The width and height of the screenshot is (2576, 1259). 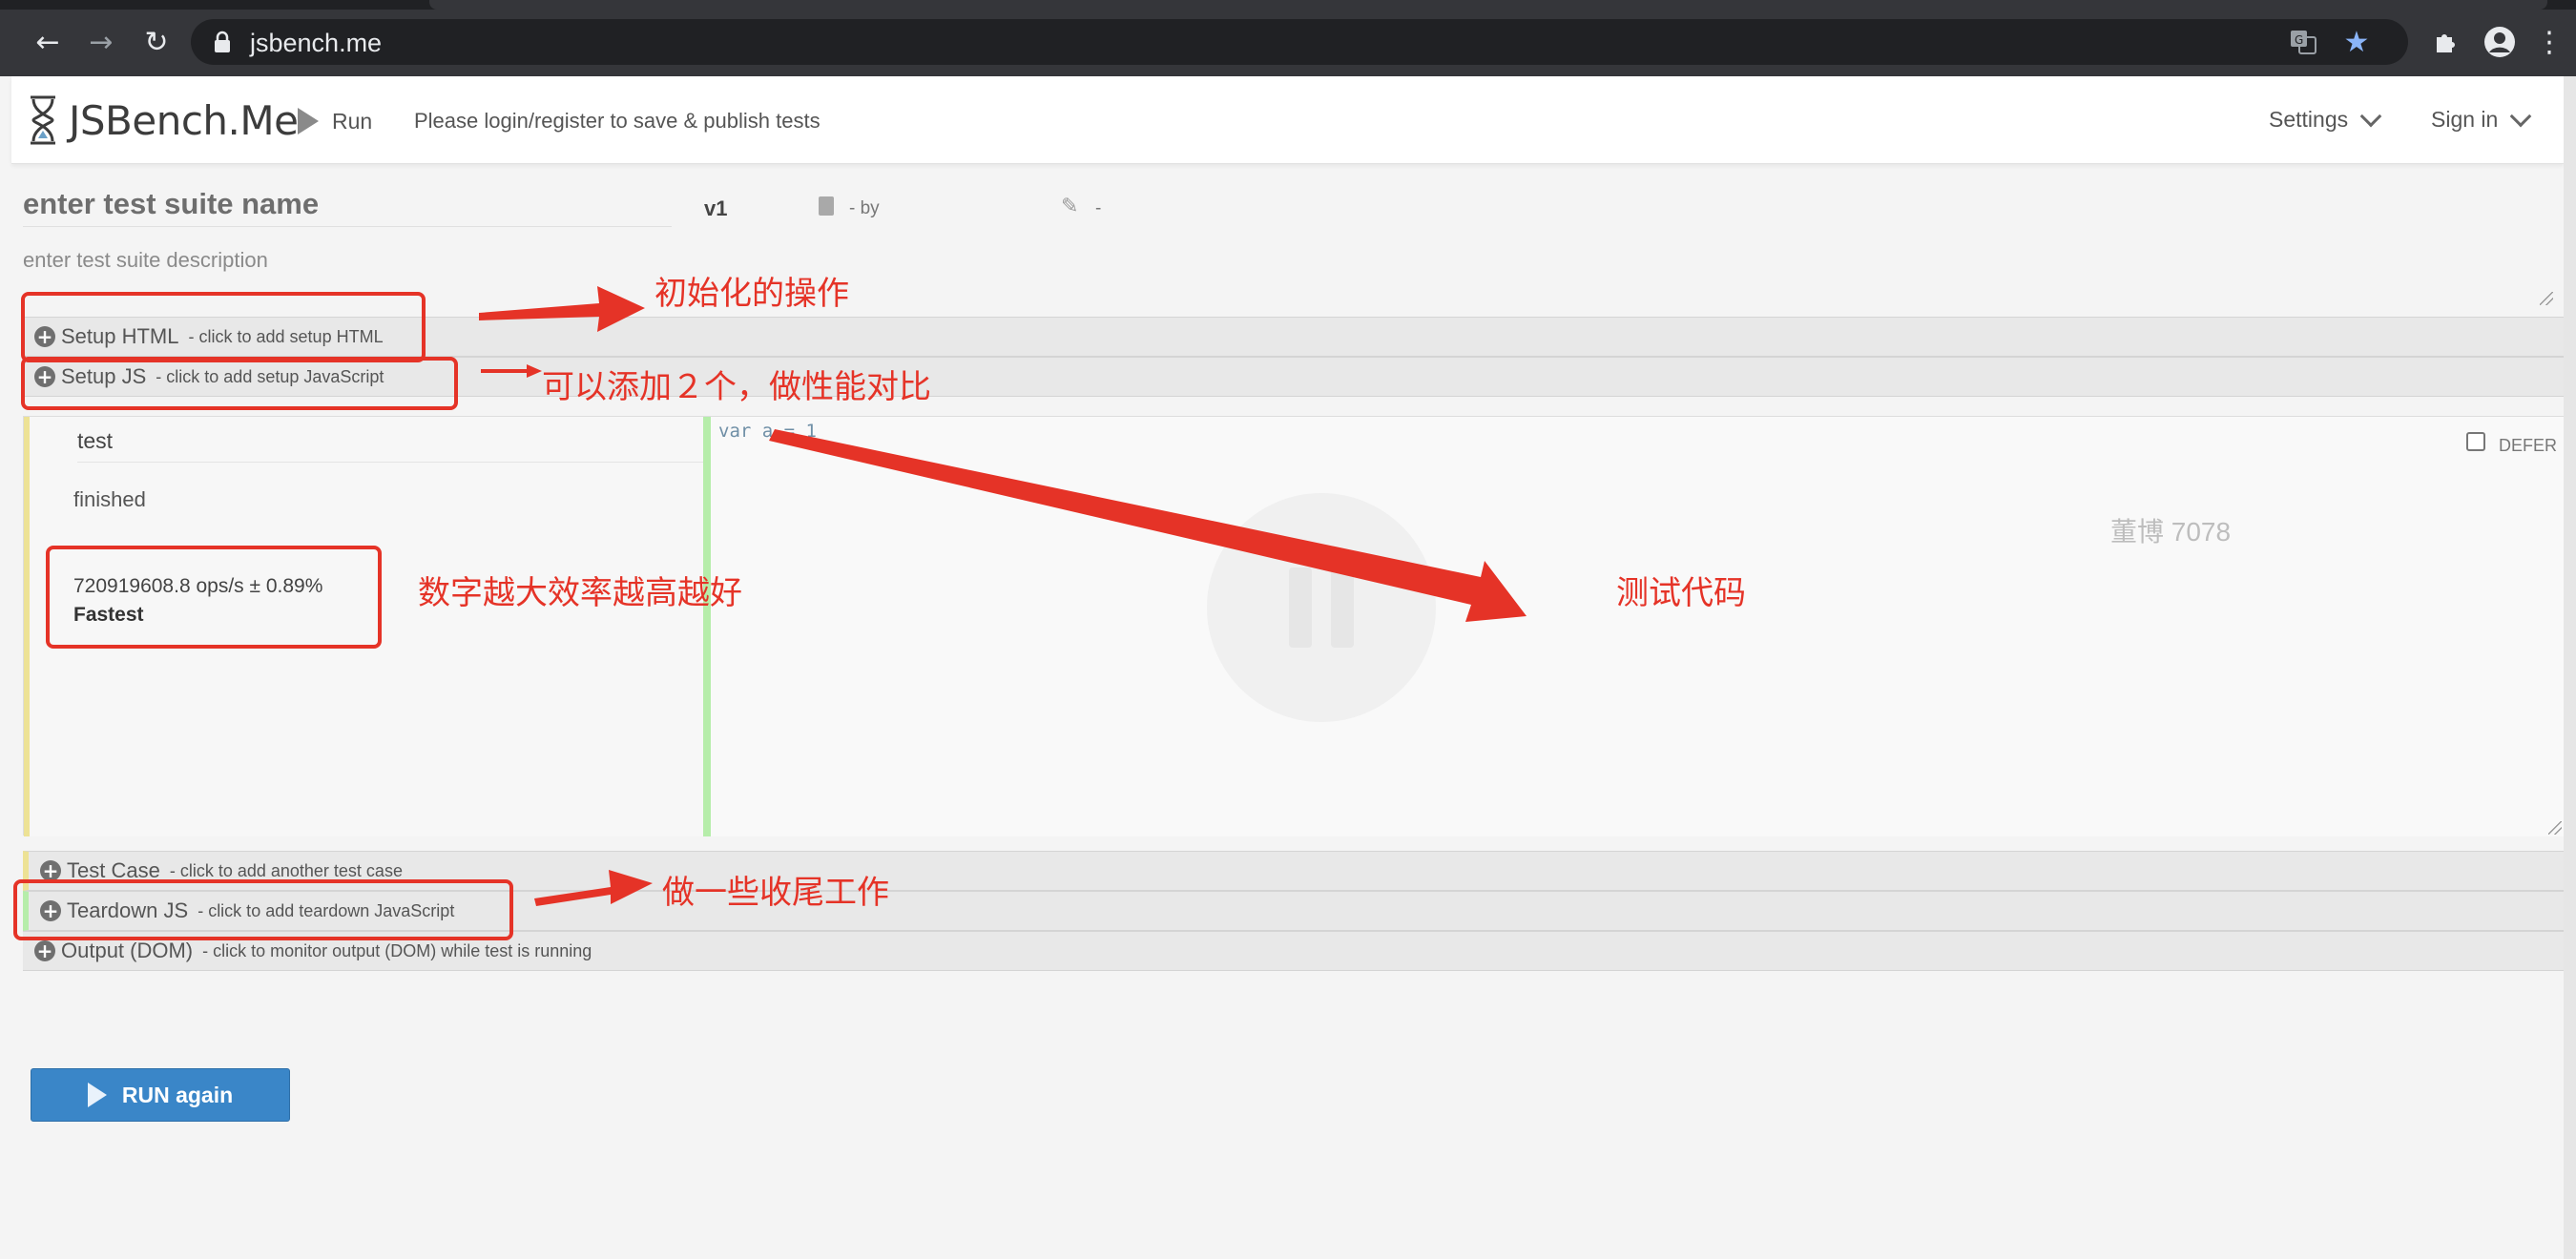 I want to click on settings-menu: Settings, so click(x=2325, y=119).